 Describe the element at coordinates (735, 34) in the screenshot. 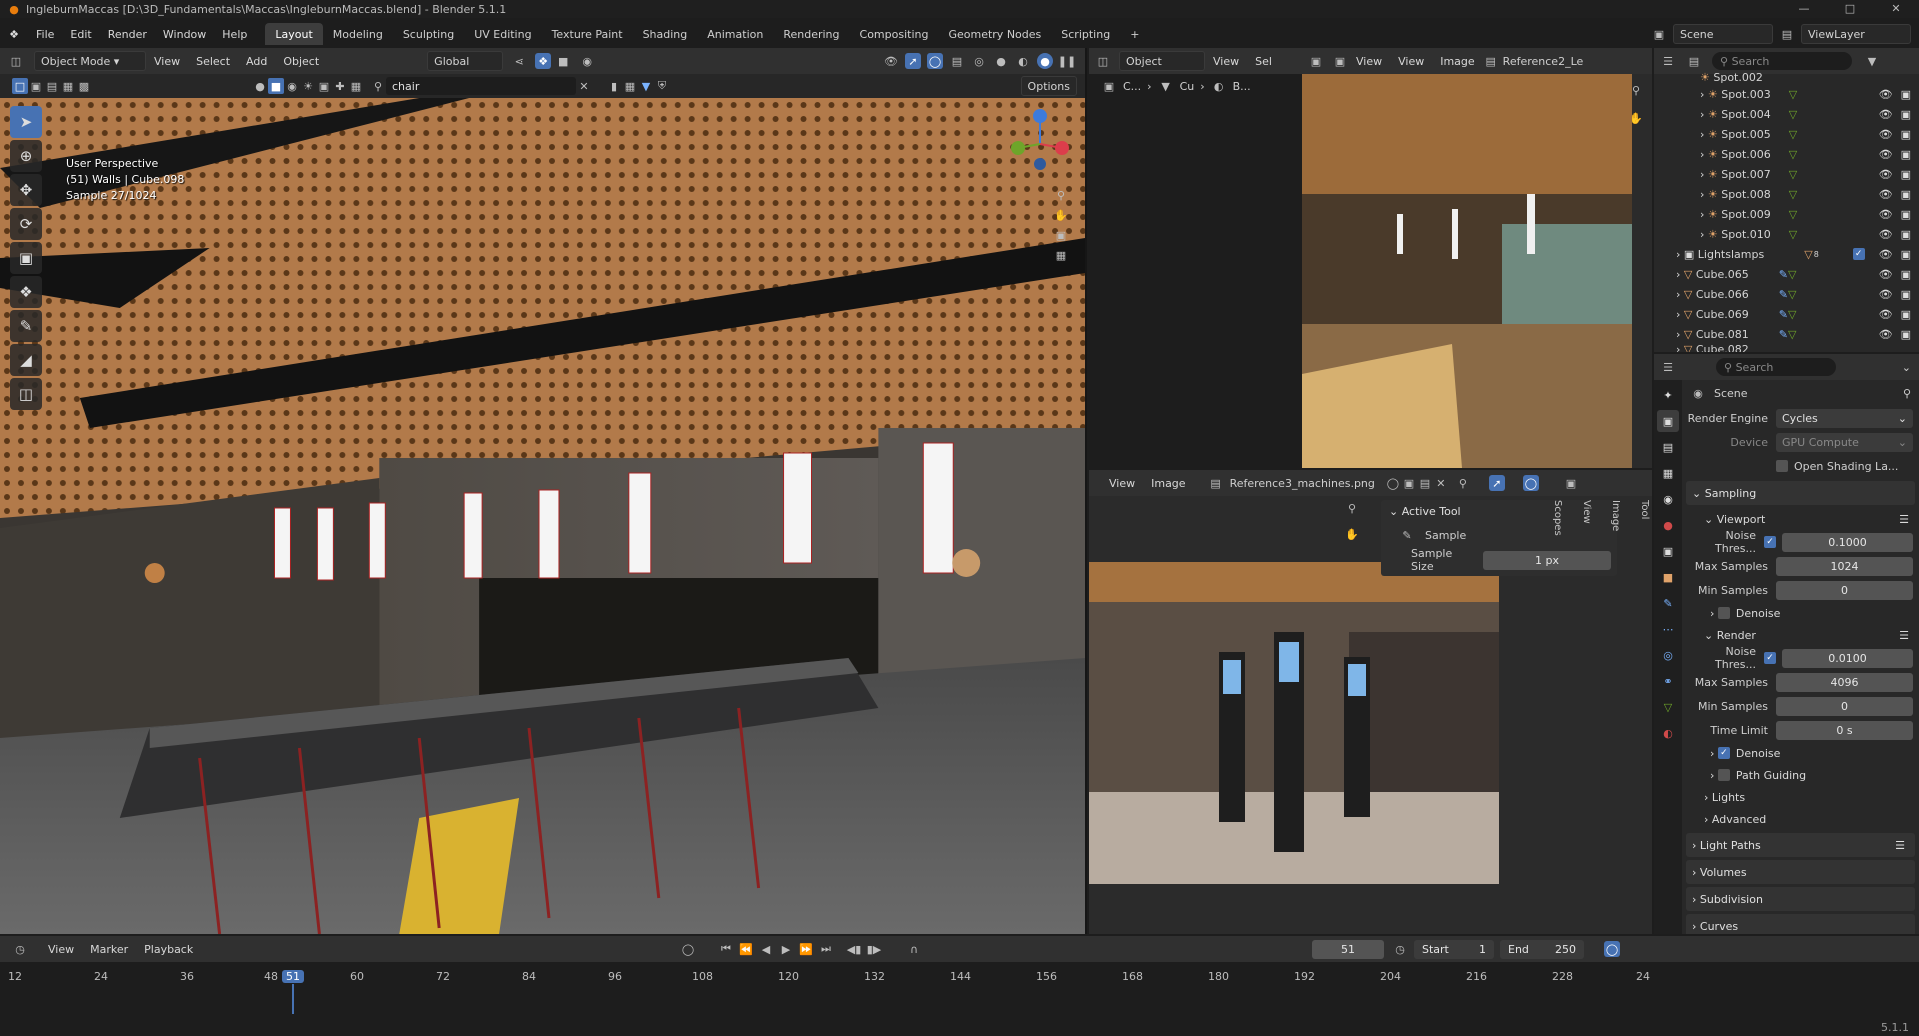

I see `tab-animation: Animation` at that location.